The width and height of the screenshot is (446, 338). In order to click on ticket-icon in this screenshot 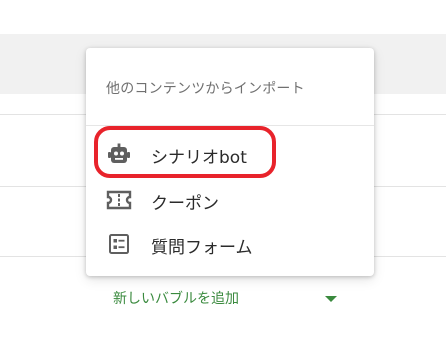, I will do `click(119, 200)`.